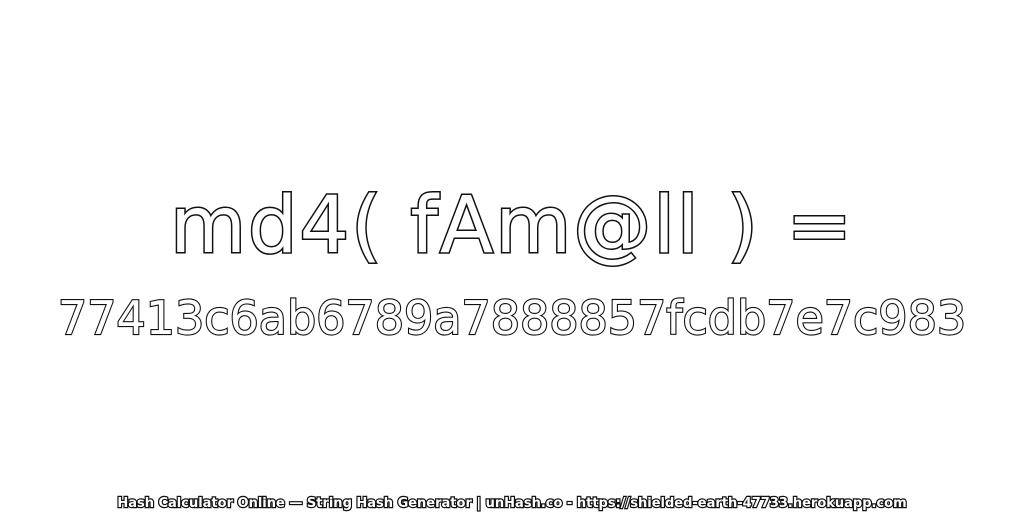  I want to click on hash-result: 77413c6ab6789a7888857fcdb7e7c983, so click(512, 318).